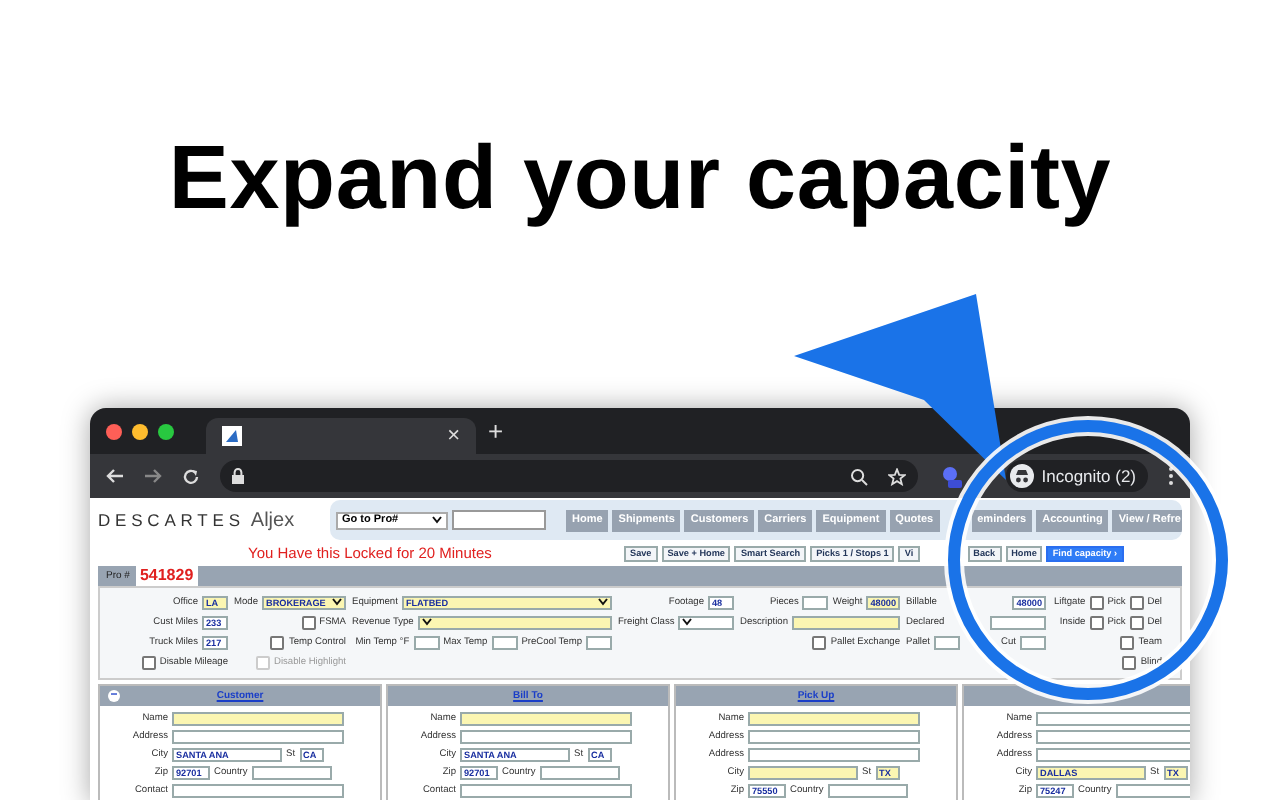 This screenshot has width=1280, height=800. What do you see at coordinates (1171, 476) in the screenshot?
I see `more-menu-icon` at bounding box center [1171, 476].